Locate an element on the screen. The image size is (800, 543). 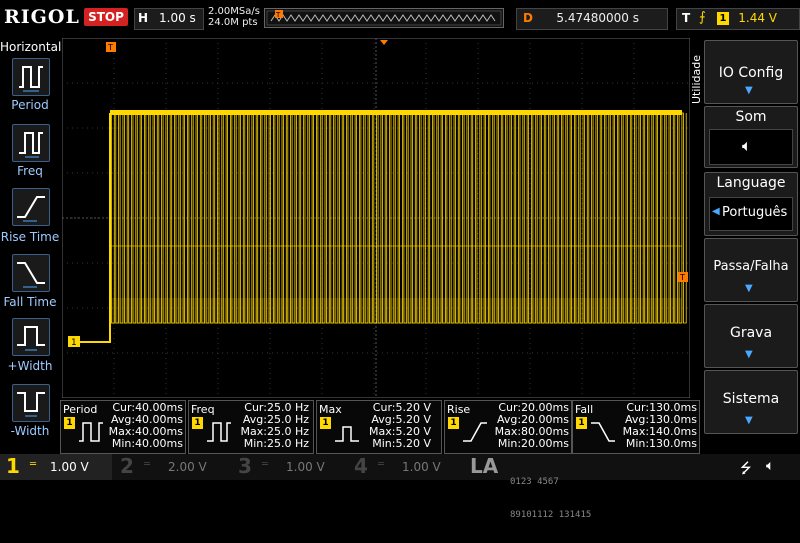
utility-menu-title: Utilidade is located at coordinates (696, 79).